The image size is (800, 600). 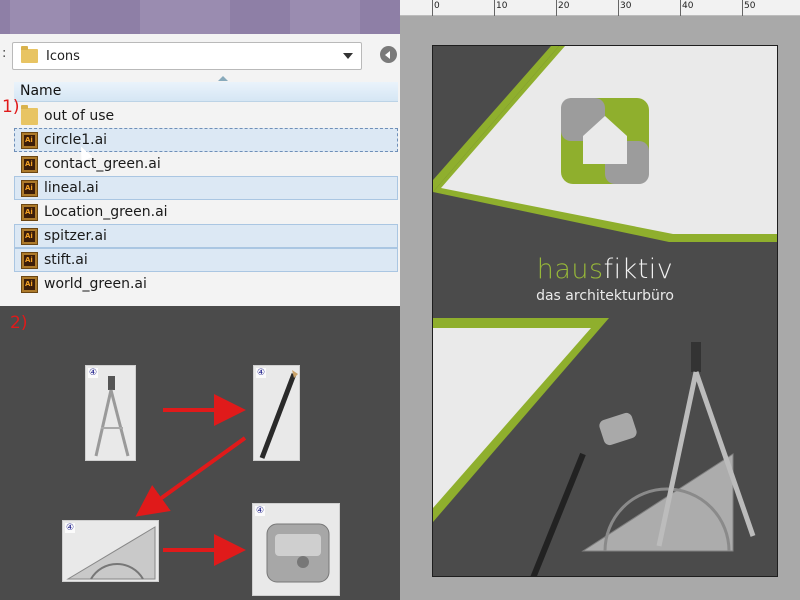 I want to click on compass-icon, so click(x=112, y=416).